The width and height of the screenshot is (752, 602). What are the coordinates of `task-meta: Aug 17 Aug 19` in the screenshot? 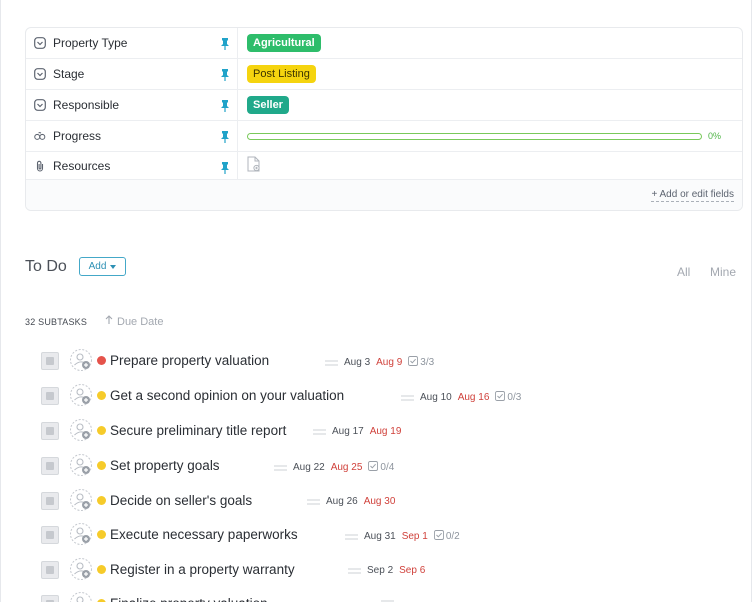 It's located at (357, 431).